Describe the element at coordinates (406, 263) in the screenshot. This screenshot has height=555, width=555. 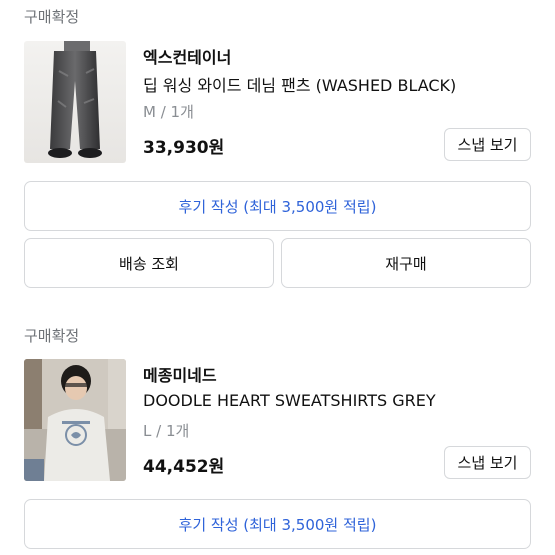
I see `rebuy-button: 재구매` at that location.